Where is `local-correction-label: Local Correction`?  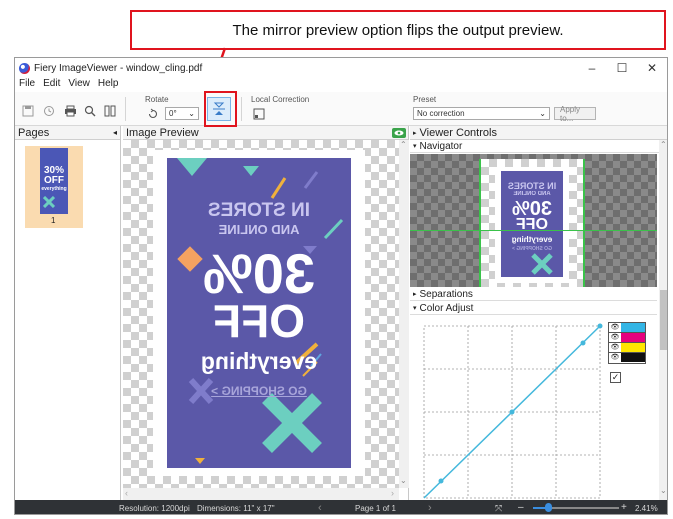
local-correction-label: Local Correction is located at coordinates (280, 99).